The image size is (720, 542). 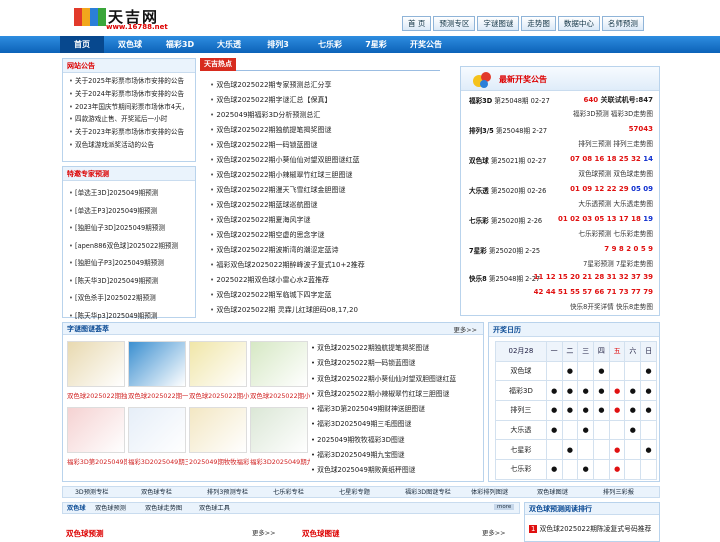 I want to click on hot-item: 双色球2025022期军临城下四字定蓝, so click(x=329, y=295).